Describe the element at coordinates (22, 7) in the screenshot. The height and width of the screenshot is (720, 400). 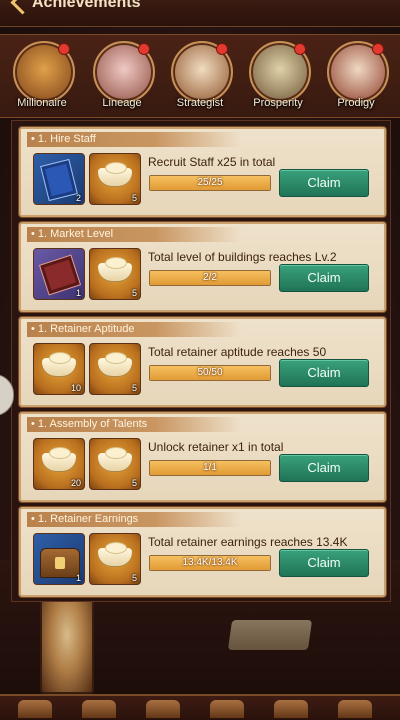
I see `back-arrow-icon` at that location.